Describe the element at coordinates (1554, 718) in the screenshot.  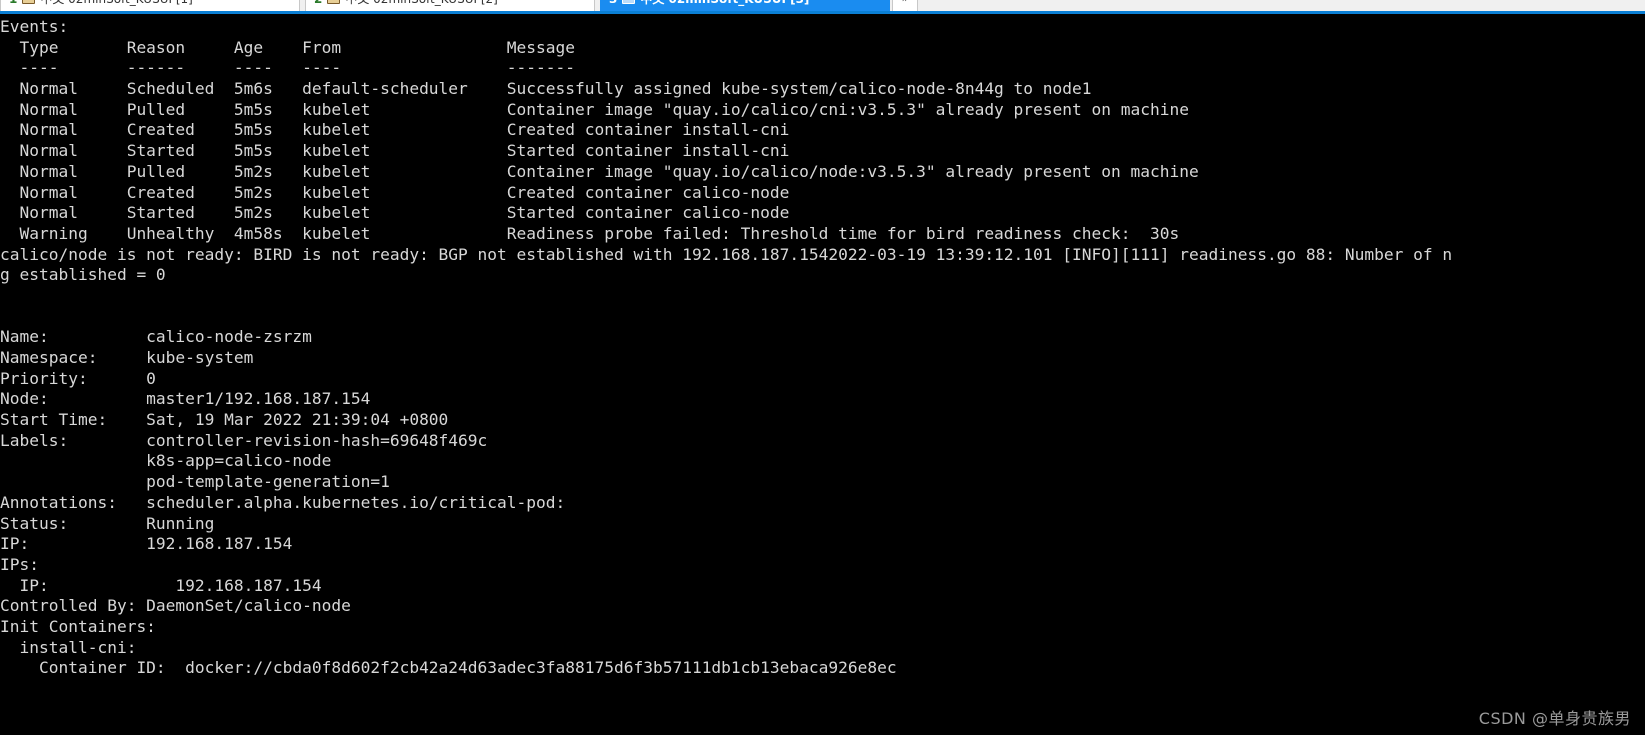
I see `csdn-watermark: CSDN @单身贵族男` at that location.